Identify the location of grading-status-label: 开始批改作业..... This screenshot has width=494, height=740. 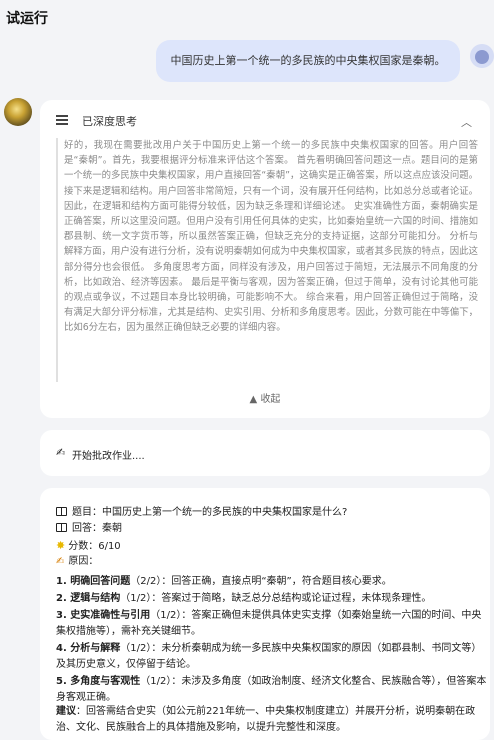
(108, 456).